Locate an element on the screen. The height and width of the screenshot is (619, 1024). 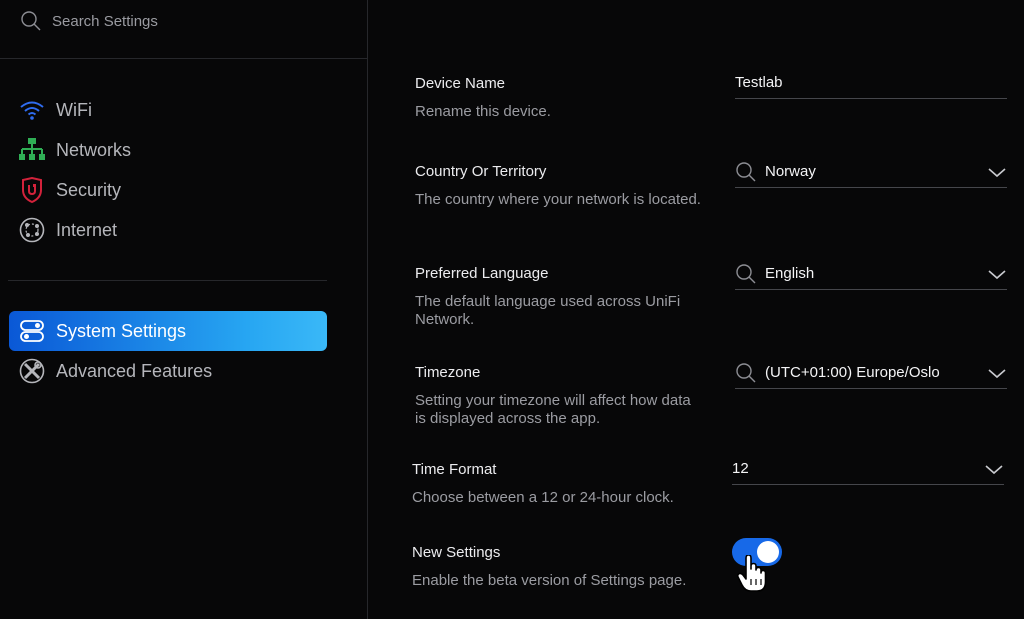
globe-icon is located at coordinates (32, 230).